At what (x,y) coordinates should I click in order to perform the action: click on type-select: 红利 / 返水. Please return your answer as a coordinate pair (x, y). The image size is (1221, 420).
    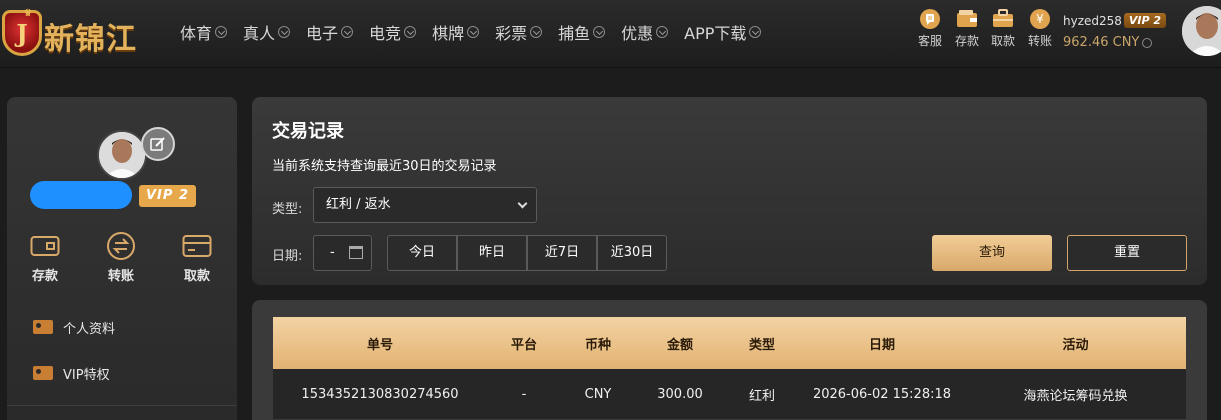
    Looking at the image, I should click on (425, 205).